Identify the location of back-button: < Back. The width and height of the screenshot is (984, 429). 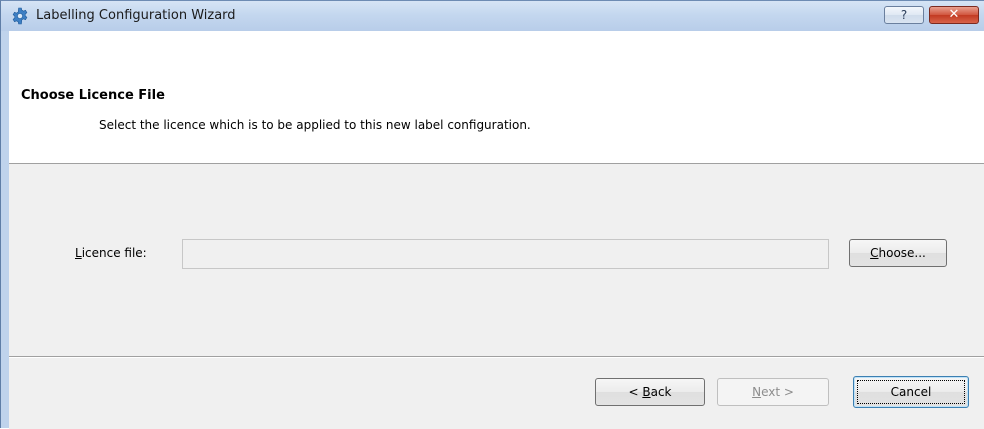
(650, 392).